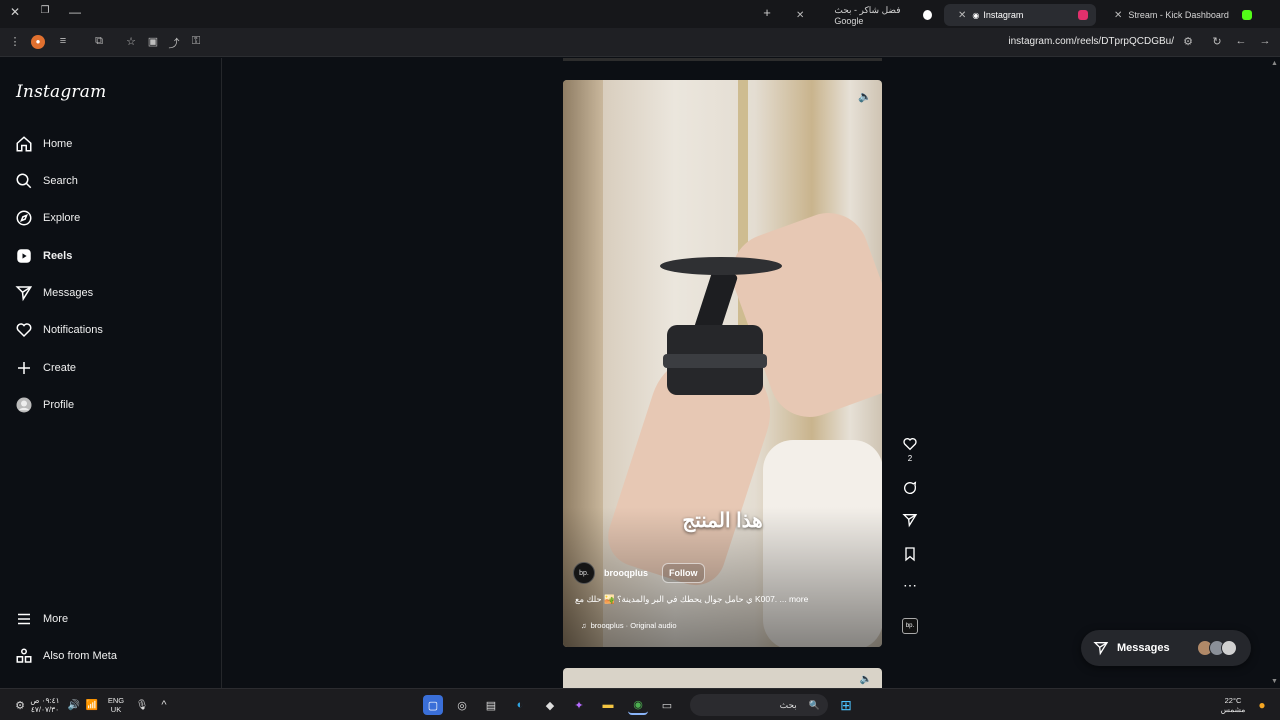 Image resolution: width=1280 pixels, height=720 pixels. What do you see at coordinates (196, 41) in the screenshot?
I see `password-key-icon: ⚿` at bounding box center [196, 41].